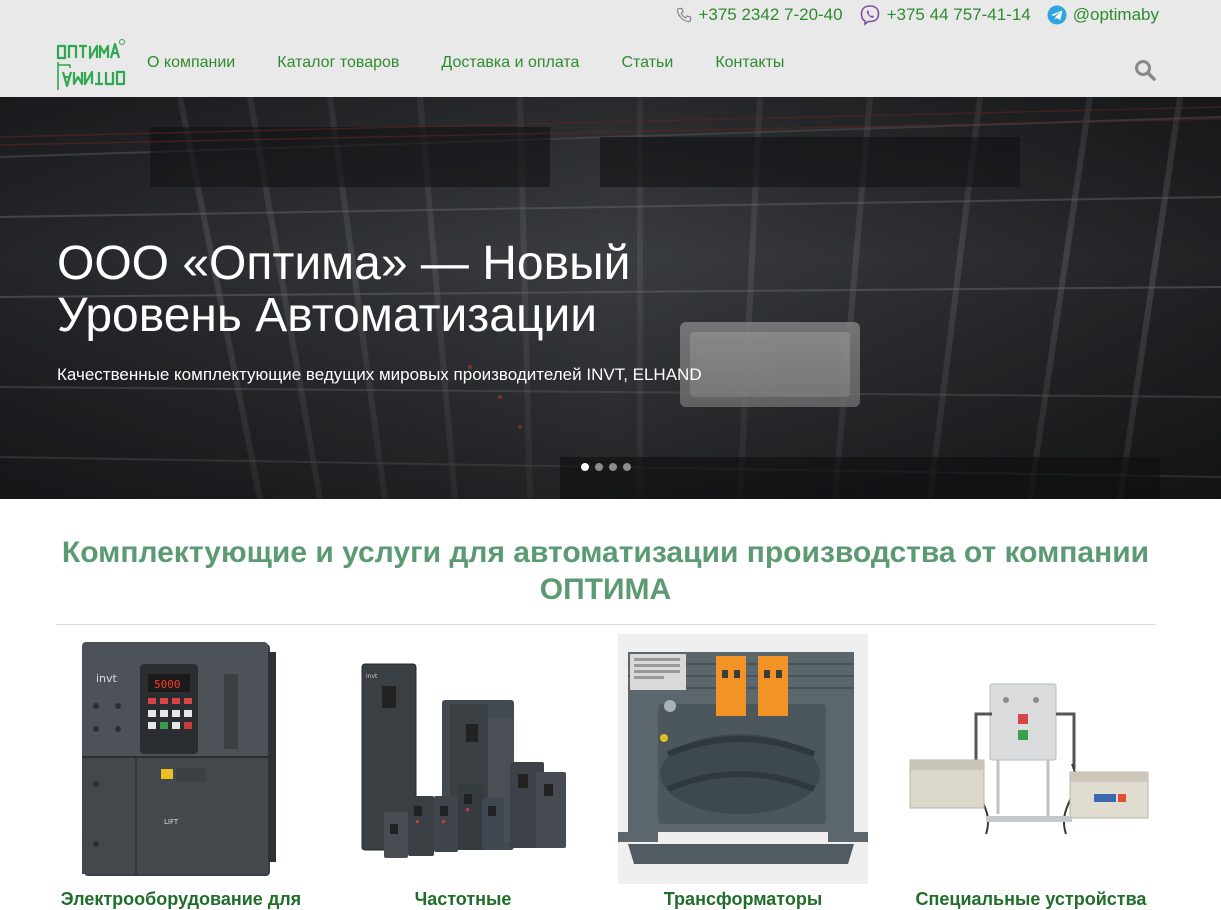 The width and height of the screenshot is (1221, 910). Describe the element at coordinates (1057, 15) in the screenshot. I see `telegram-icon` at that location.